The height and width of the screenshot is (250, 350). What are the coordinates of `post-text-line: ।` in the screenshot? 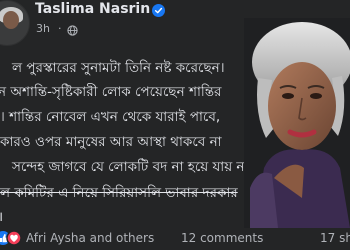 It's located at (1, 217).